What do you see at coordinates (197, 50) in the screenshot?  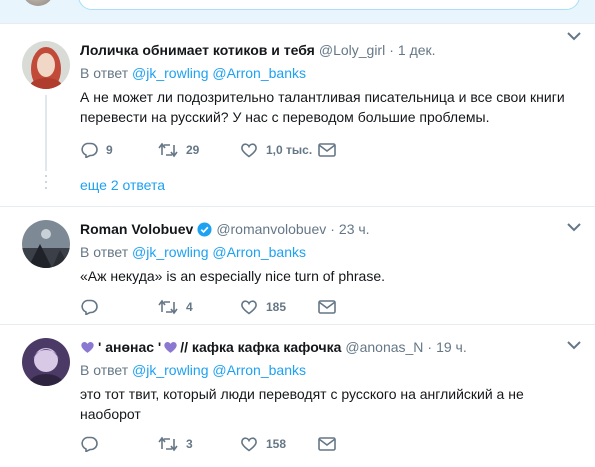 I see `user-name: Лоличка обнимает котиков и тебя` at bounding box center [197, 50].